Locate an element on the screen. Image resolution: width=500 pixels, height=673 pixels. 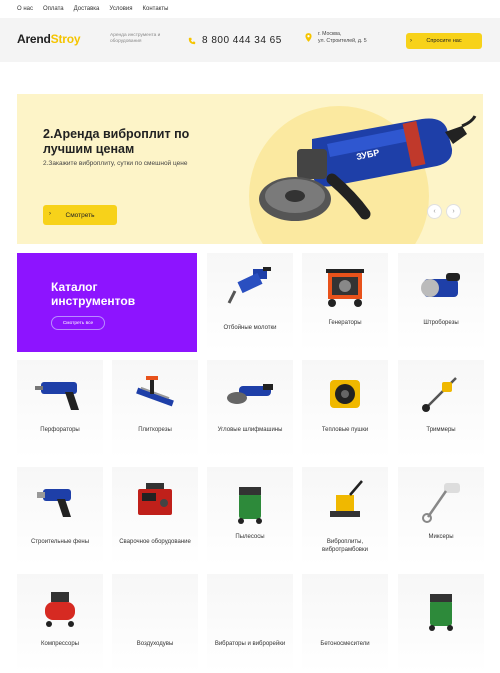
heat-gun-icon is located at coordinates (345, 394).